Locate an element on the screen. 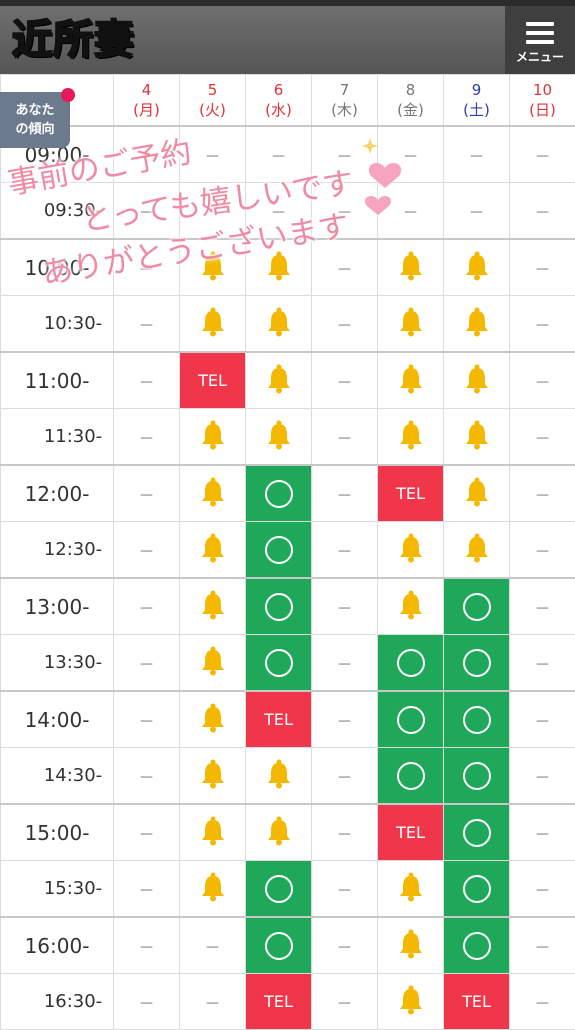  time-row: 09:00-－－－－－－－ is located at coordinates (288, 154).